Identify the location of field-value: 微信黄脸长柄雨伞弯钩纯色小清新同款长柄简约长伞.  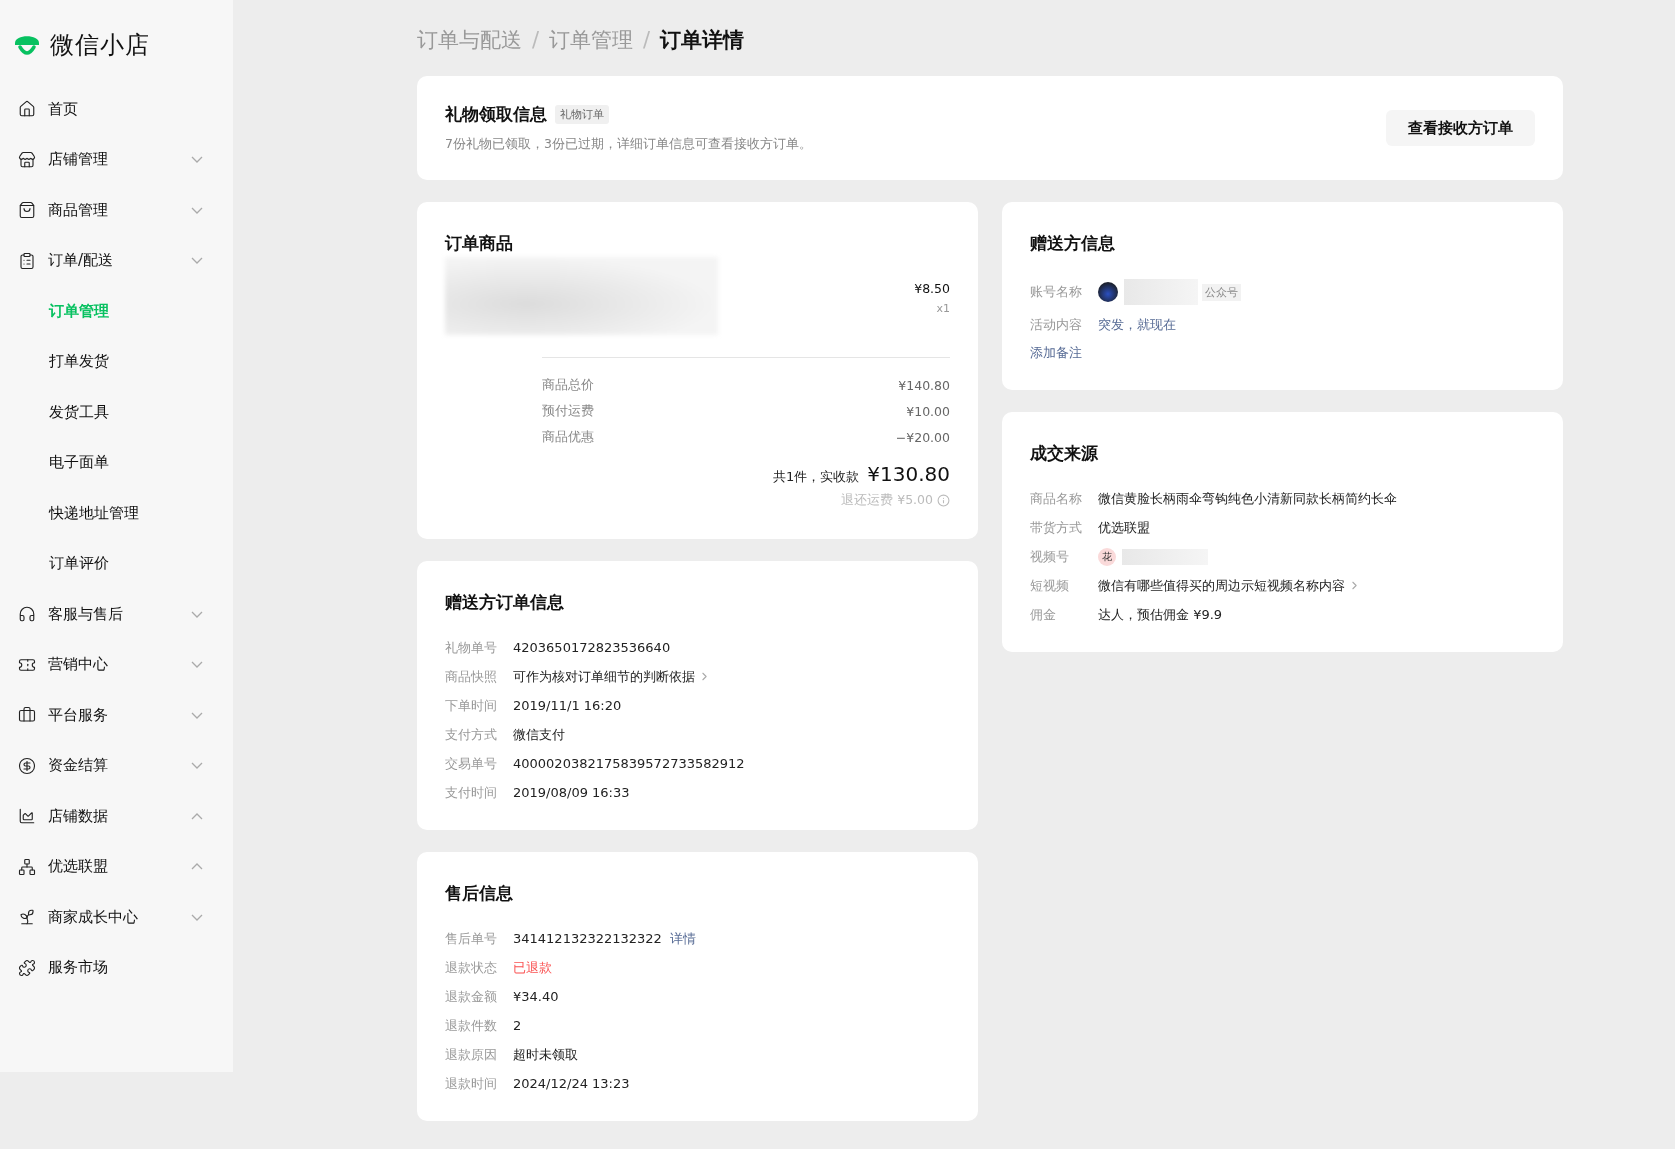
(1247, 498).